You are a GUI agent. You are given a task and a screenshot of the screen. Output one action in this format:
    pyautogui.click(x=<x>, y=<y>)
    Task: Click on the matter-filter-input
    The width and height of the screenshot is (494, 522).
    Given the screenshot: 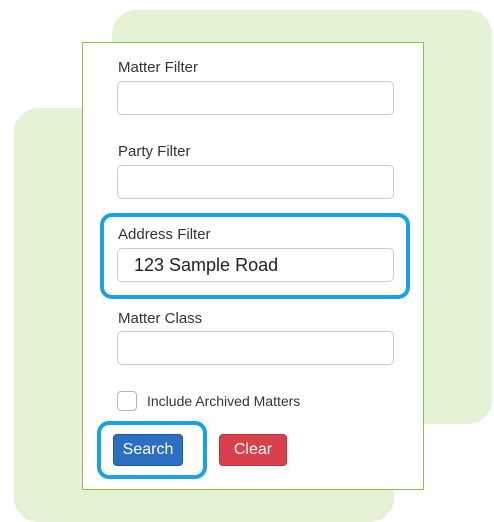 What is the action you would take?
    pyautogui.click(x=255, y=98)
    